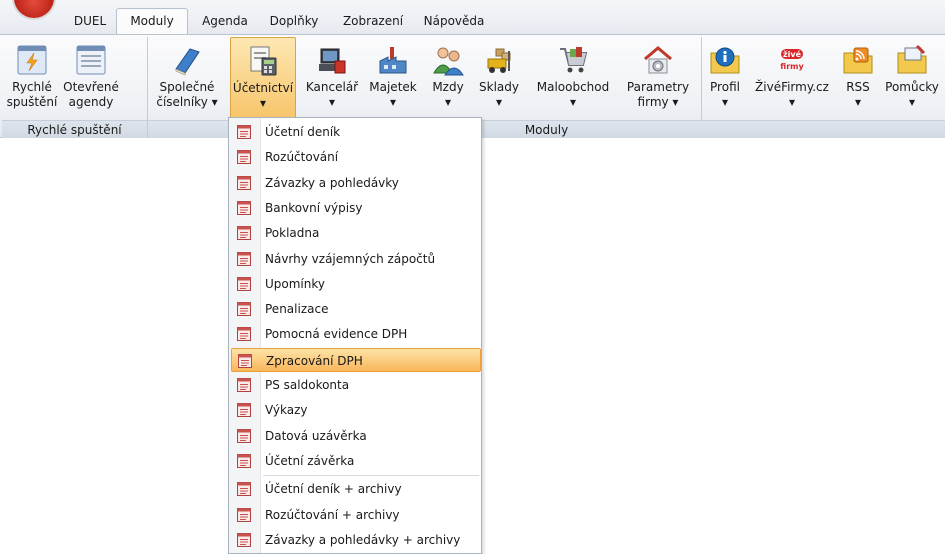 The width and height of the screenshot is (945, 554). Describe the element at coordinates (356, 157) in the screenshot. I see `menu-item-rozuctovani: Rozúčtování` at that location.